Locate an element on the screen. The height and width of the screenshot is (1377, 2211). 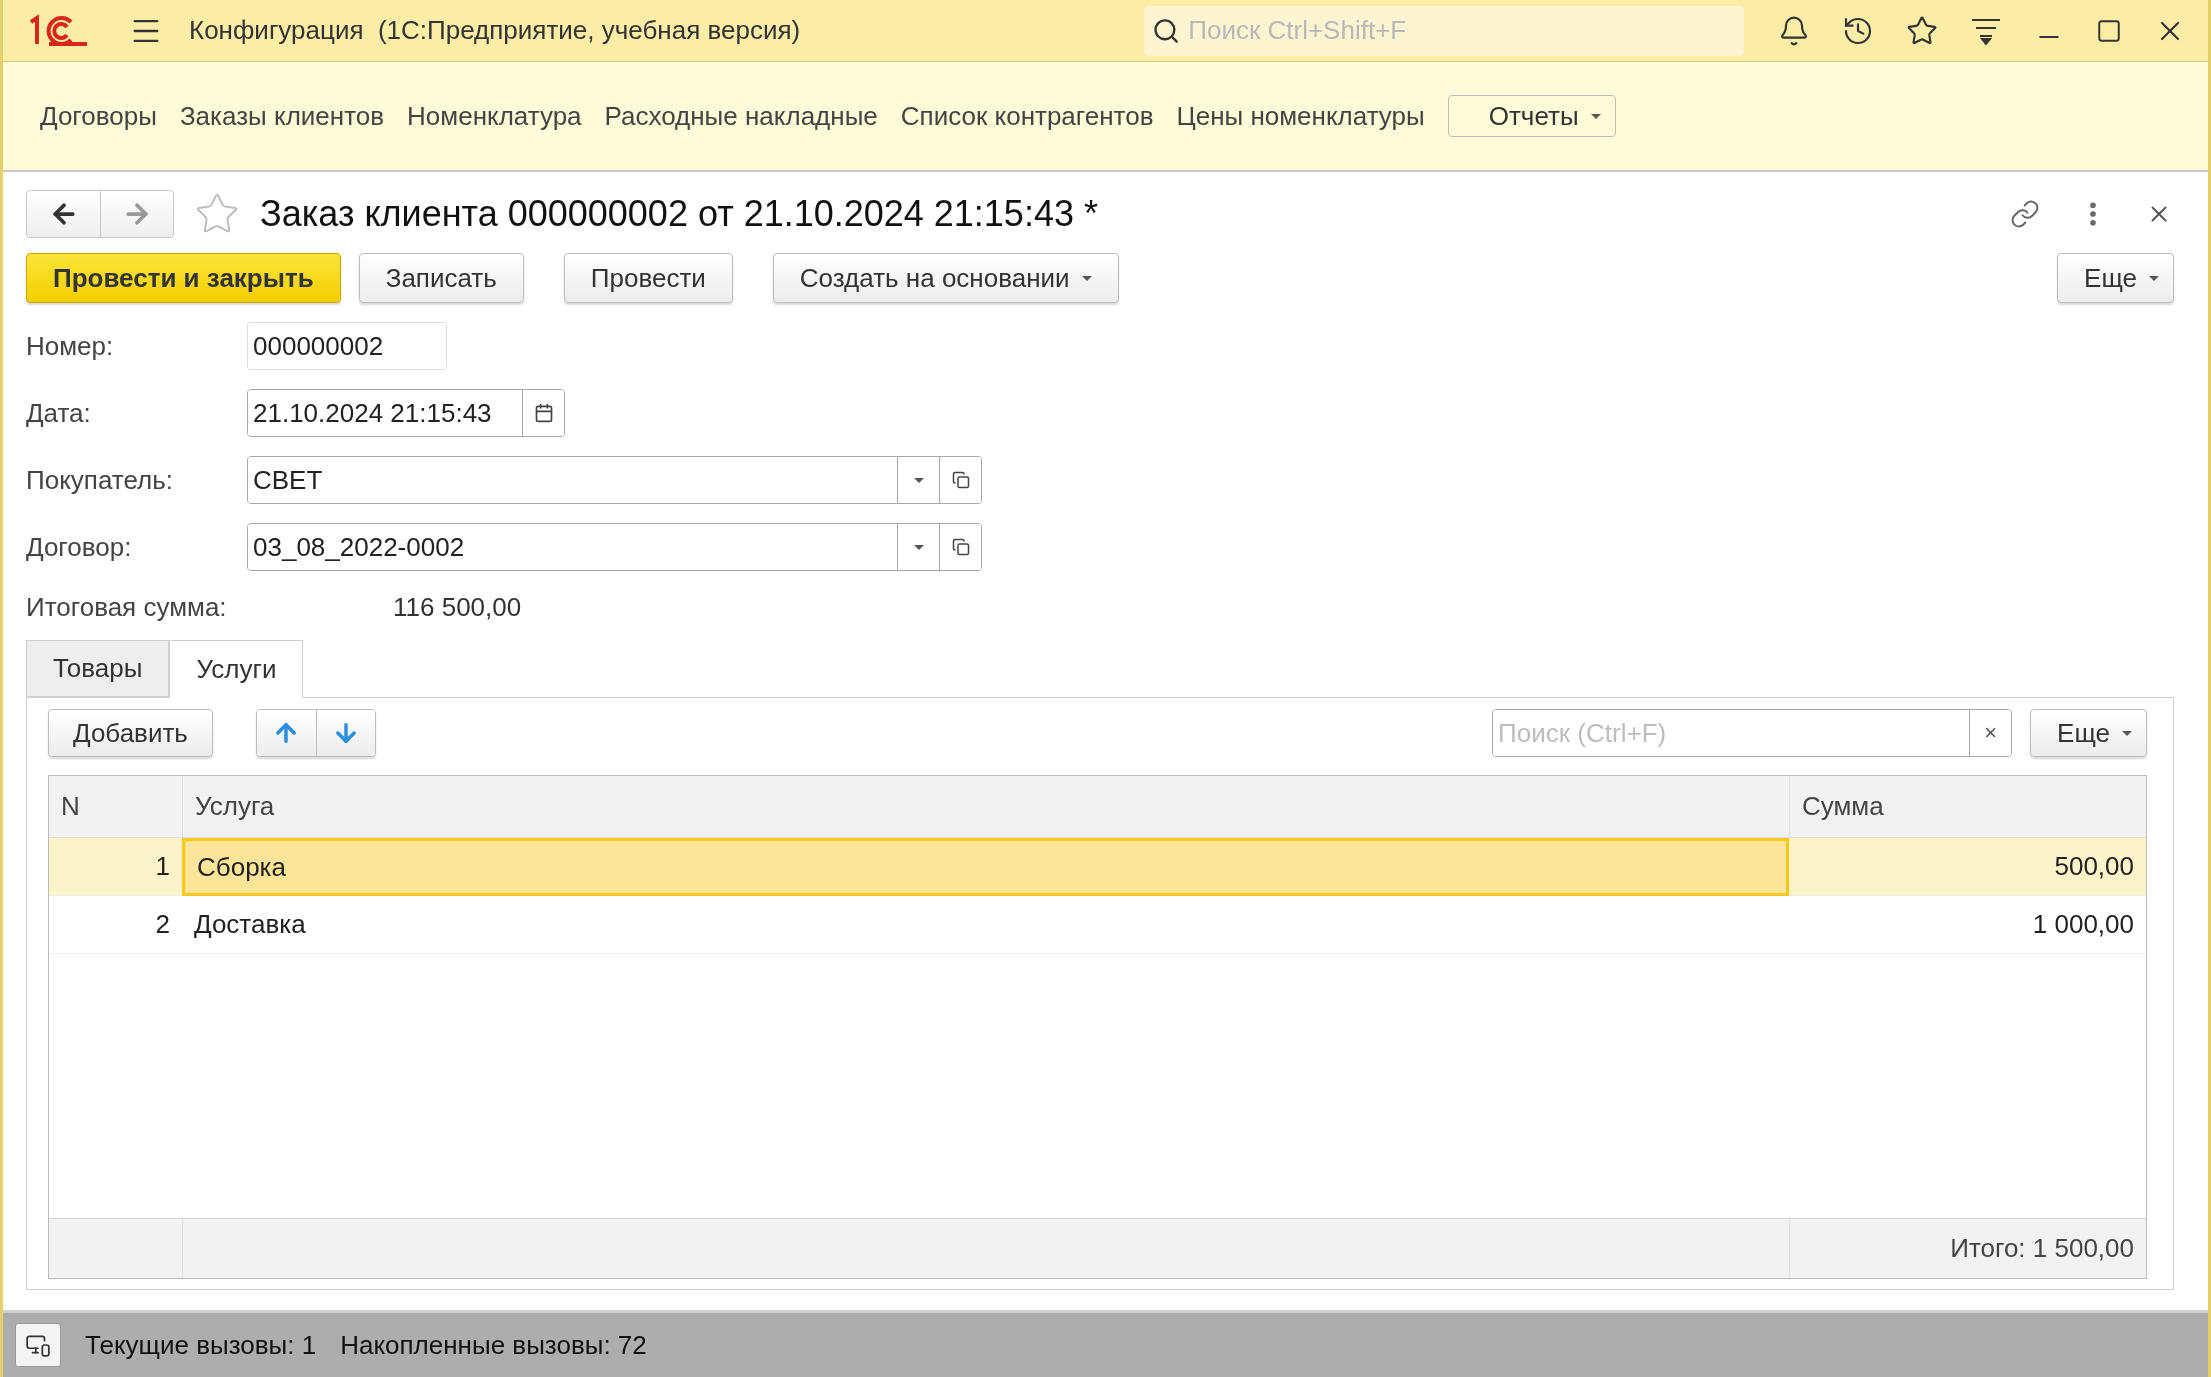
field-label: Покупатель: is located at coordinates (100, 480).